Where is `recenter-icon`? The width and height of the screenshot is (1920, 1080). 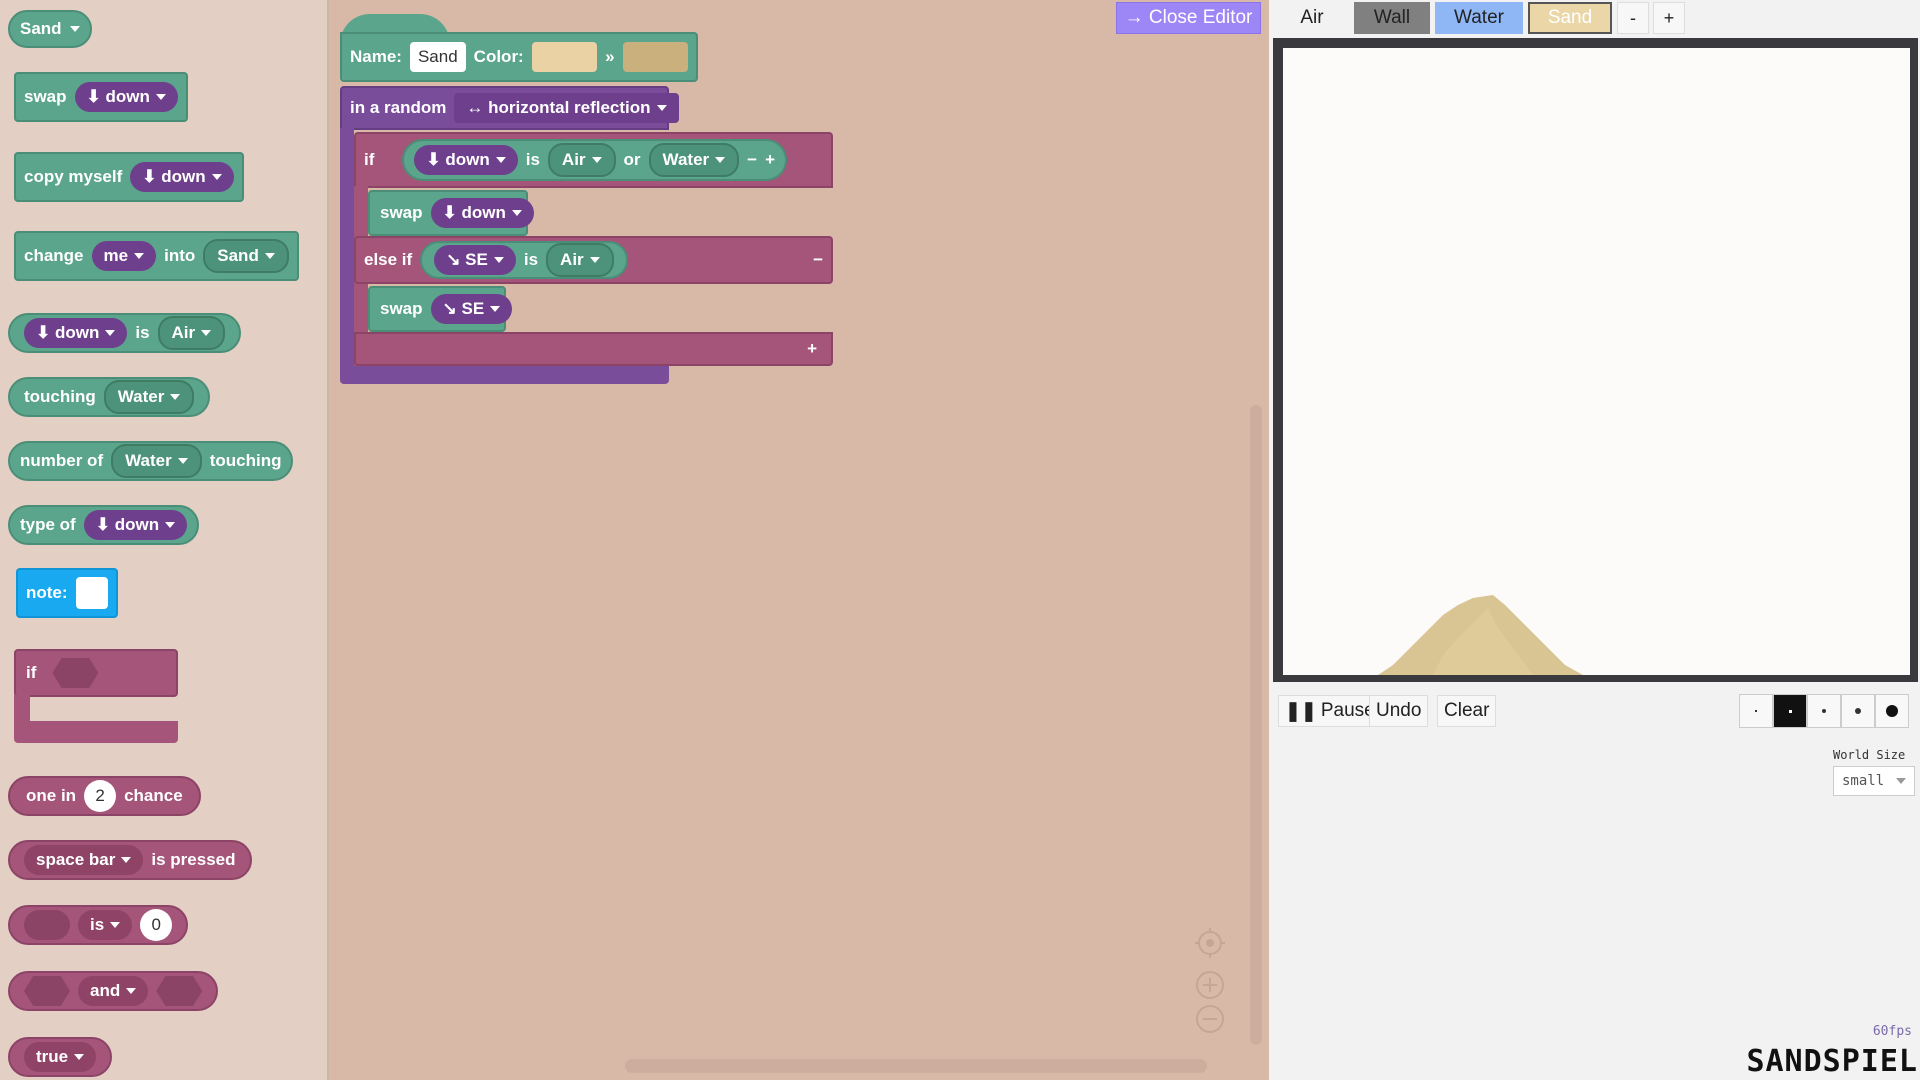 recenter-icon is located at coordinates (1210, 943).